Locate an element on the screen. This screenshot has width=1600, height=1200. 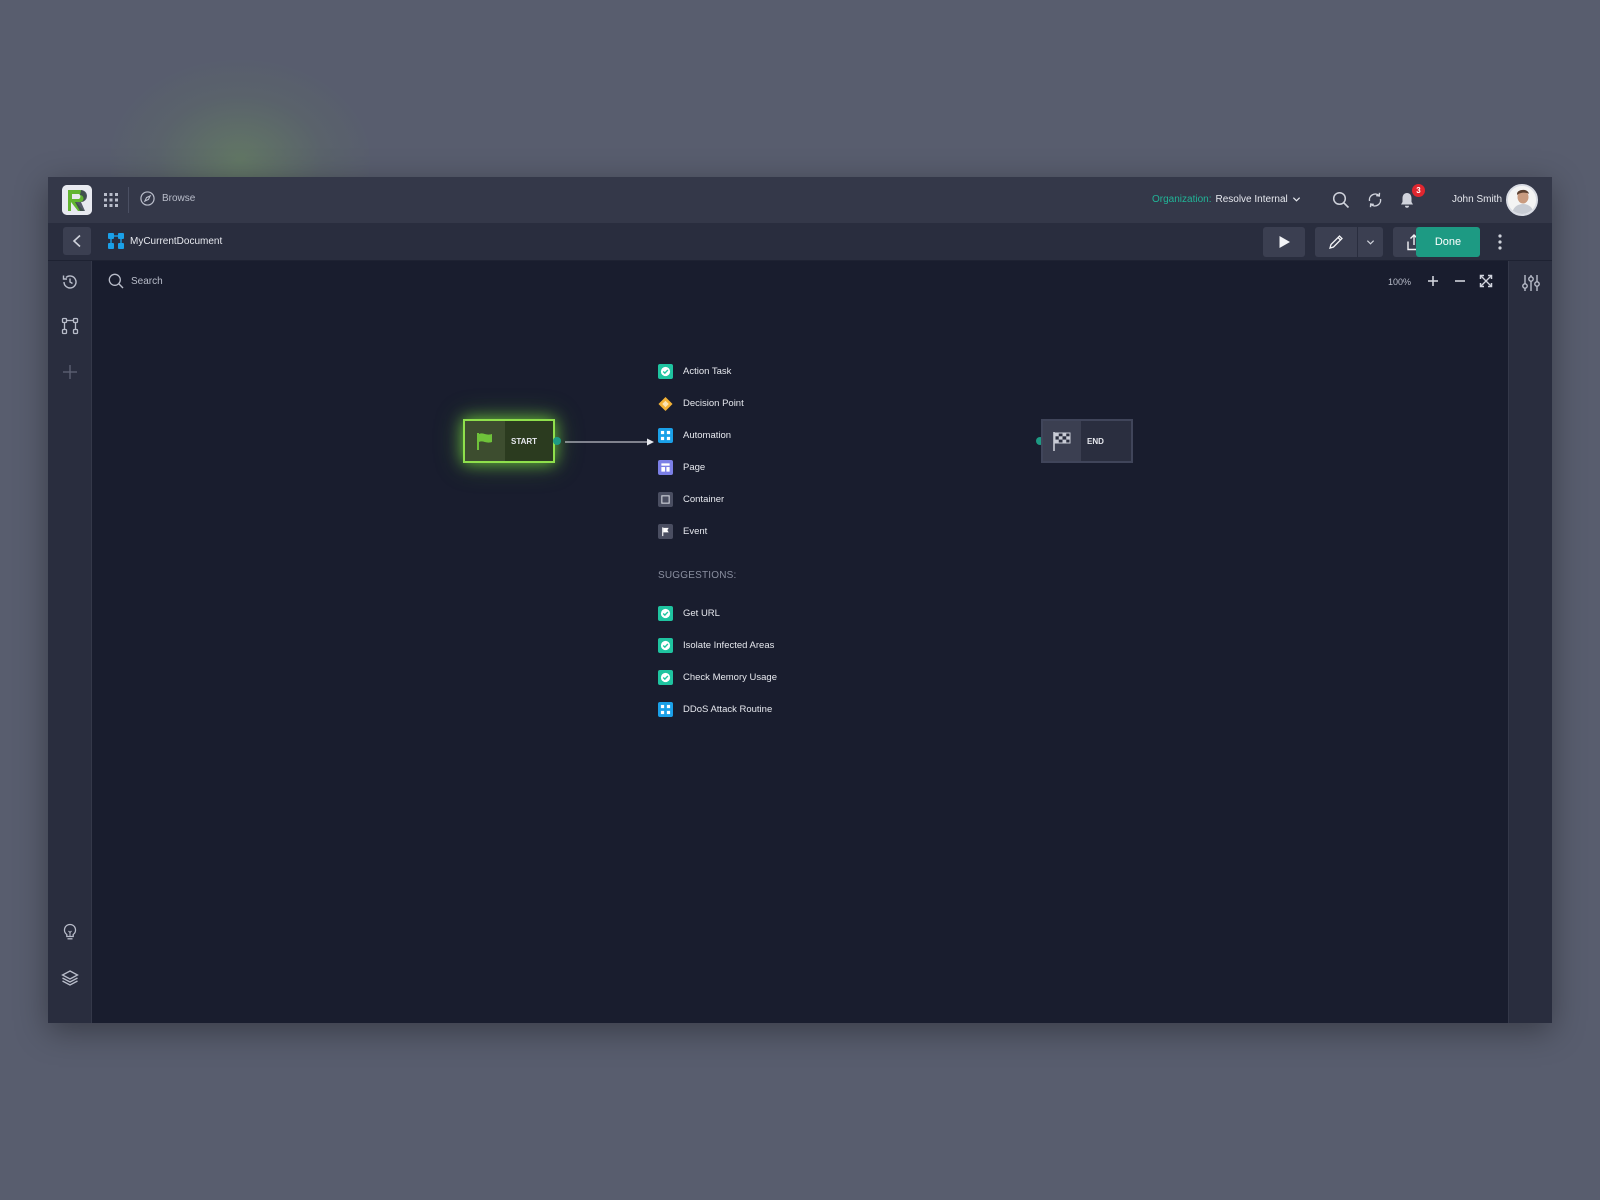
menu-item-container: Container is located at coordinates (691, 499).